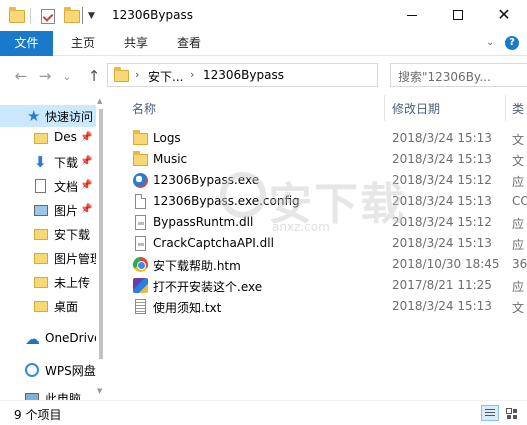 The width and height of the screenshot is (527, 425). I want to click on sidebar-item-desktop-cn: 桌面, so click(48, 306).